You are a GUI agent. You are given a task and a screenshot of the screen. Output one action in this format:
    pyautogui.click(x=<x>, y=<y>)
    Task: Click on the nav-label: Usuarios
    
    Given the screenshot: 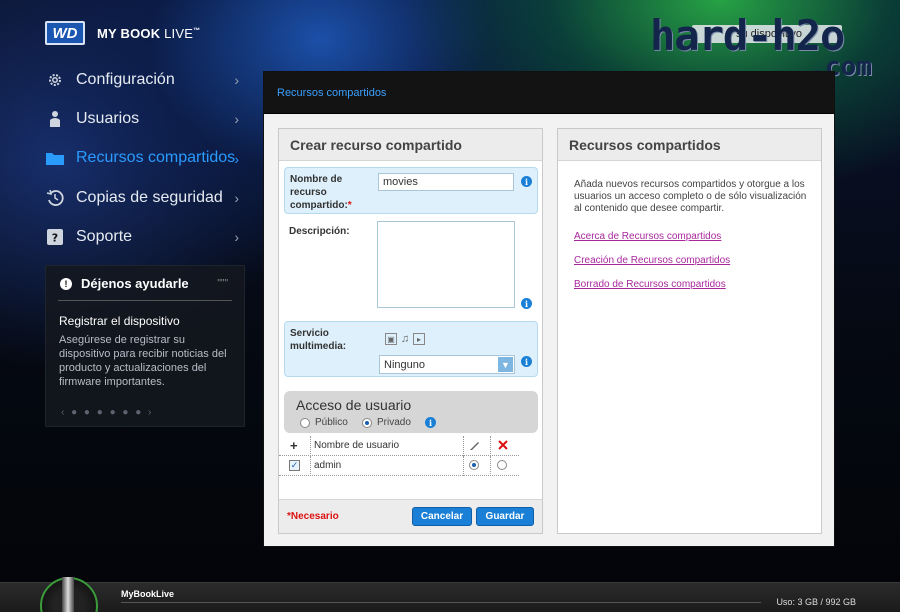 What is the action you would take?
    pyautogui.click(x=108, y=118)
    